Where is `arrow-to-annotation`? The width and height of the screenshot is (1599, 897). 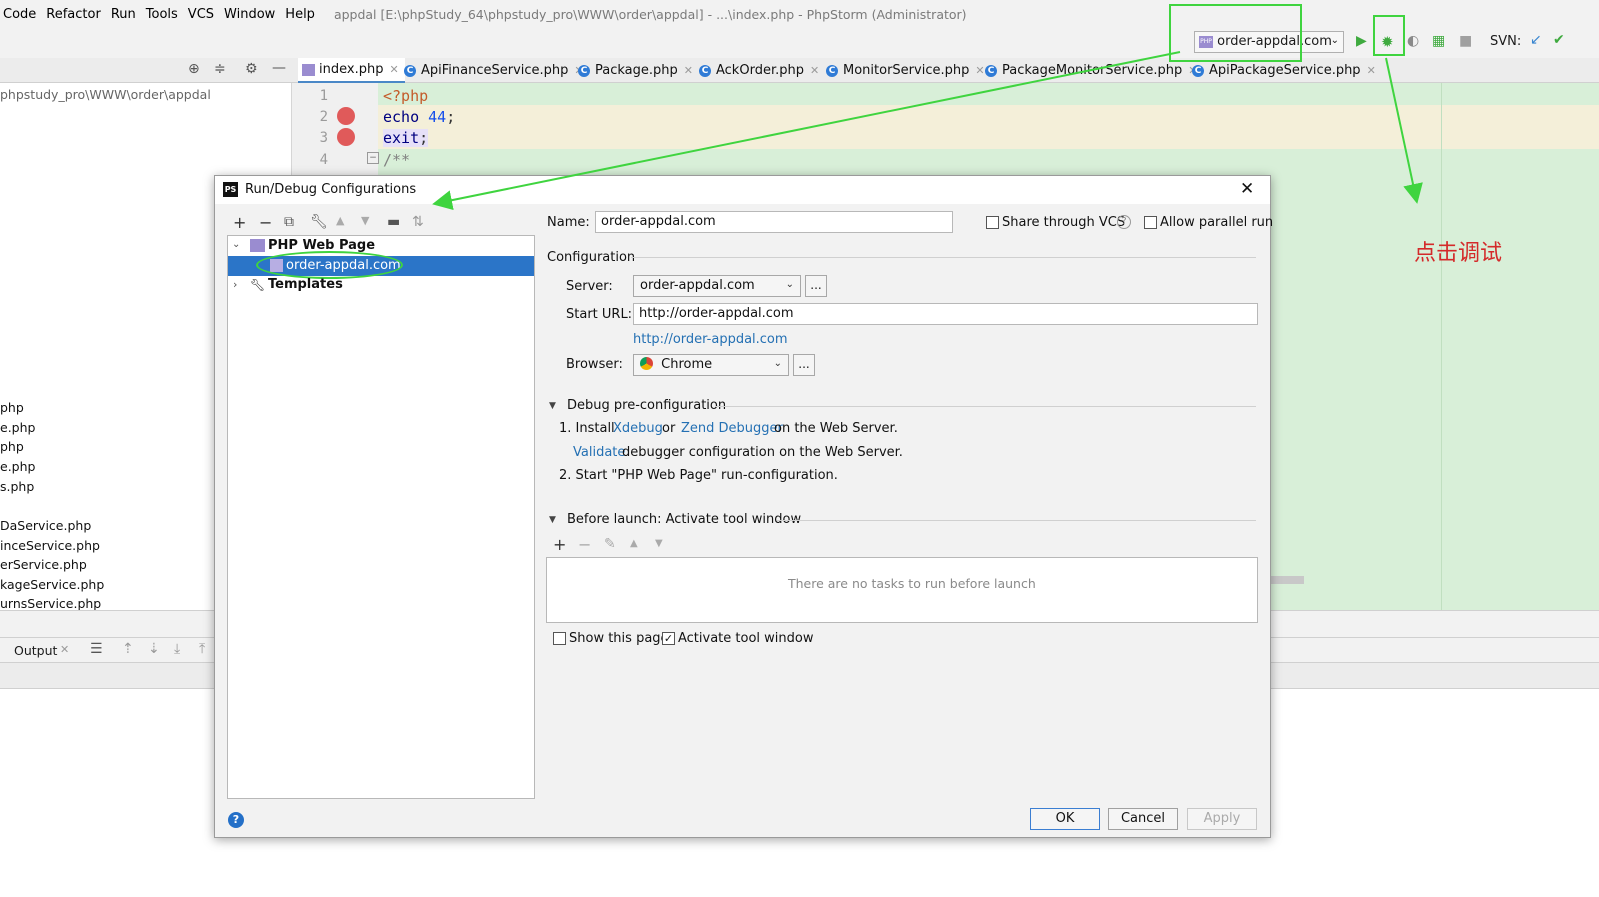
arrow-to-annotation is located at coordinates (1404, 130).